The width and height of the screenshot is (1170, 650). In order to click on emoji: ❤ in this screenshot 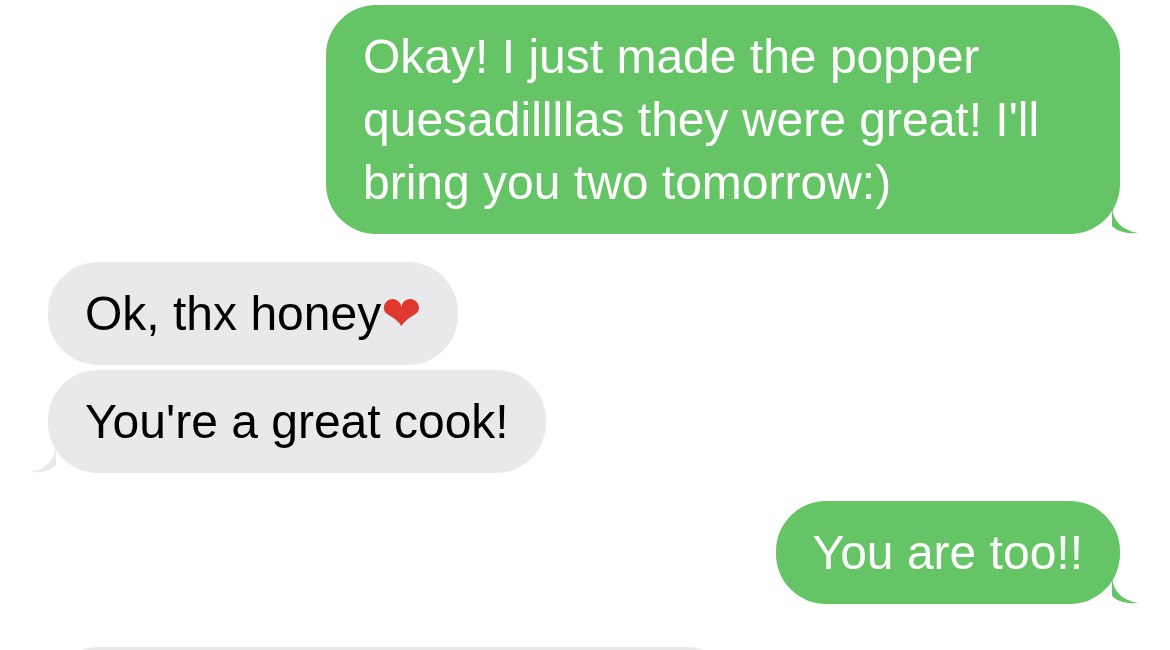, I will do `click(401, 313)`.